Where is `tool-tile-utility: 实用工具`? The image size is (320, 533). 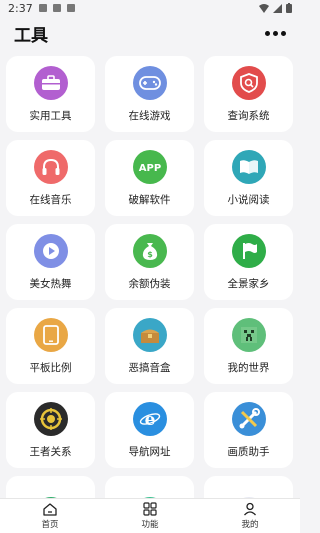 tool-tile-utility: 实用工具 is located at coordinates (50, 94).